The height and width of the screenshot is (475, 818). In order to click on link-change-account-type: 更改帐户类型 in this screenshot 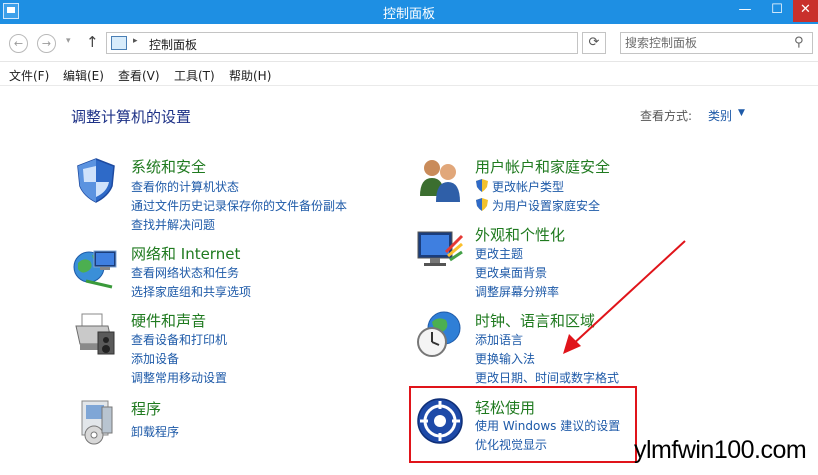, I will do `click(528, 186)`.